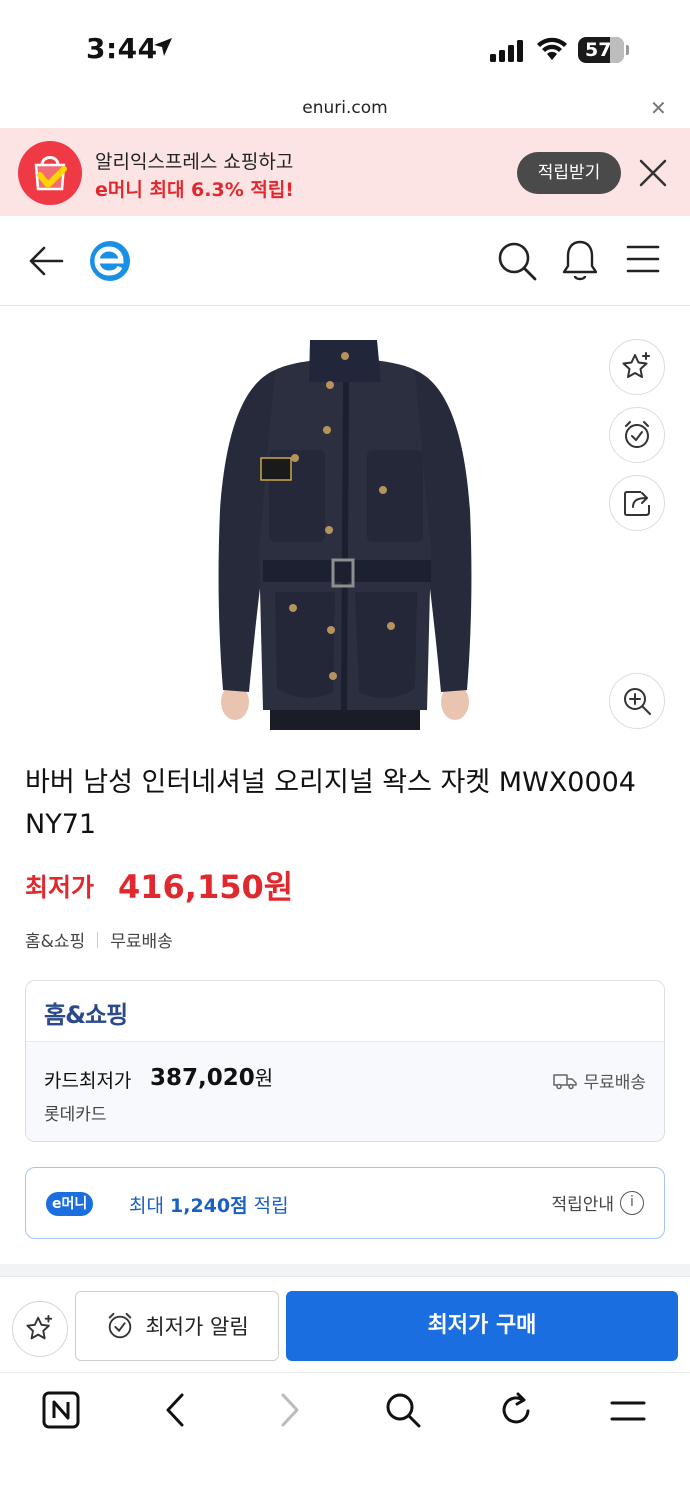 Image resolution: width=690 pixels, height=1500 pixels. Describe the element at coordinates (209, 1206) in the screenshot. I see `emoney-text: 최대 1,240점 적립` at that location.